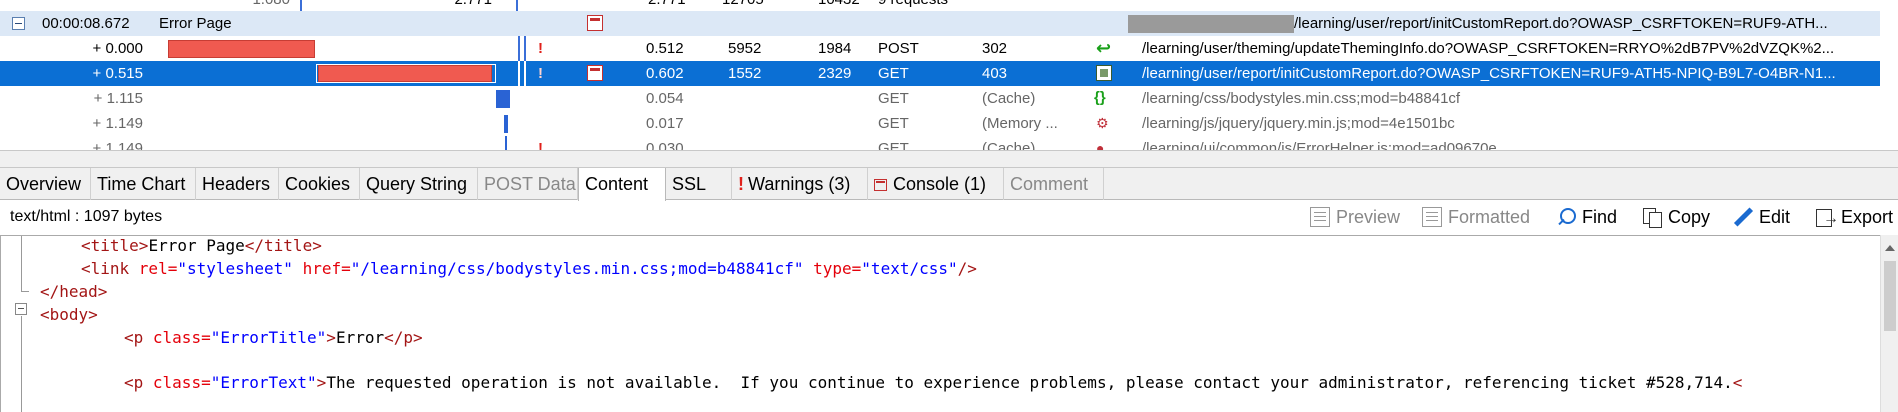 Image resolution: width=1898 pixels, height=412 pixels. Describe the element at coordinates (117, 48) in the screenshot. I see `row-offset: + 0.000` at that location.